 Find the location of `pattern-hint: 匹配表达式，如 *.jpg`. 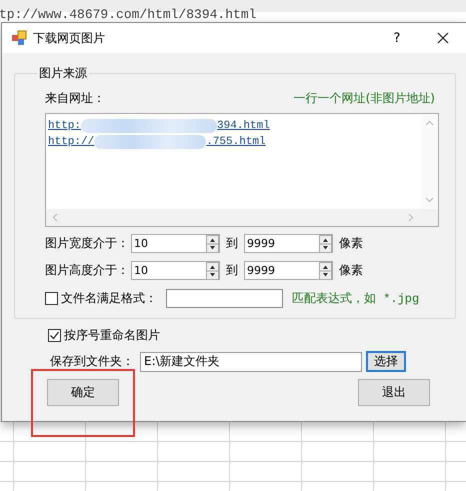

pattern-hint: 匹配表达式，如 *.jpg is located at coordinates (356, 299).